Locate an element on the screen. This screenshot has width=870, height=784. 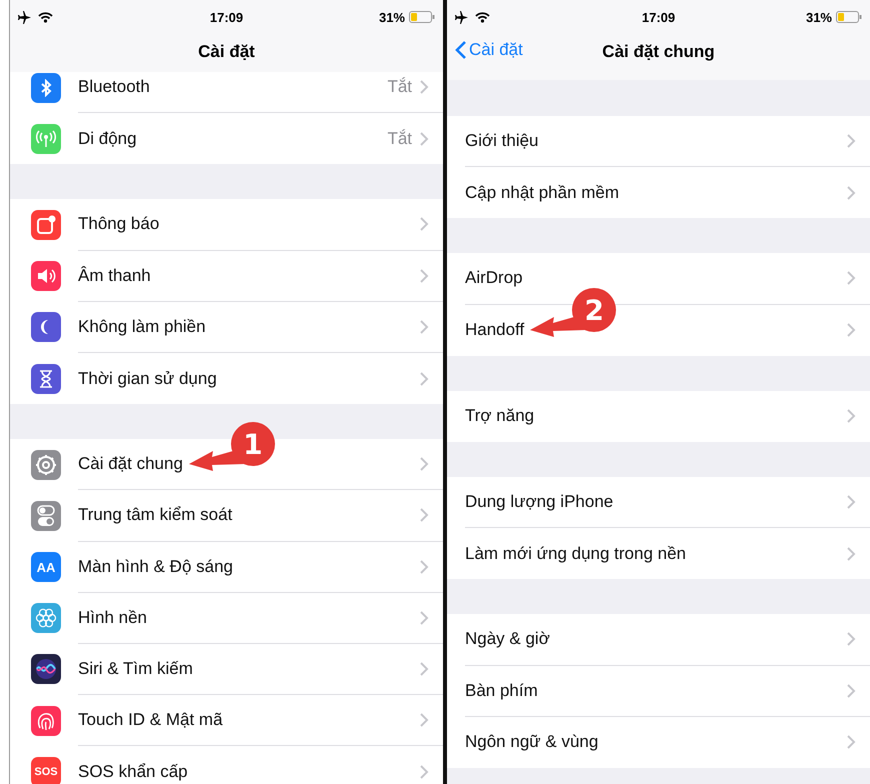
row-label: Cài đặt chung is located at coordinates (130, 464).